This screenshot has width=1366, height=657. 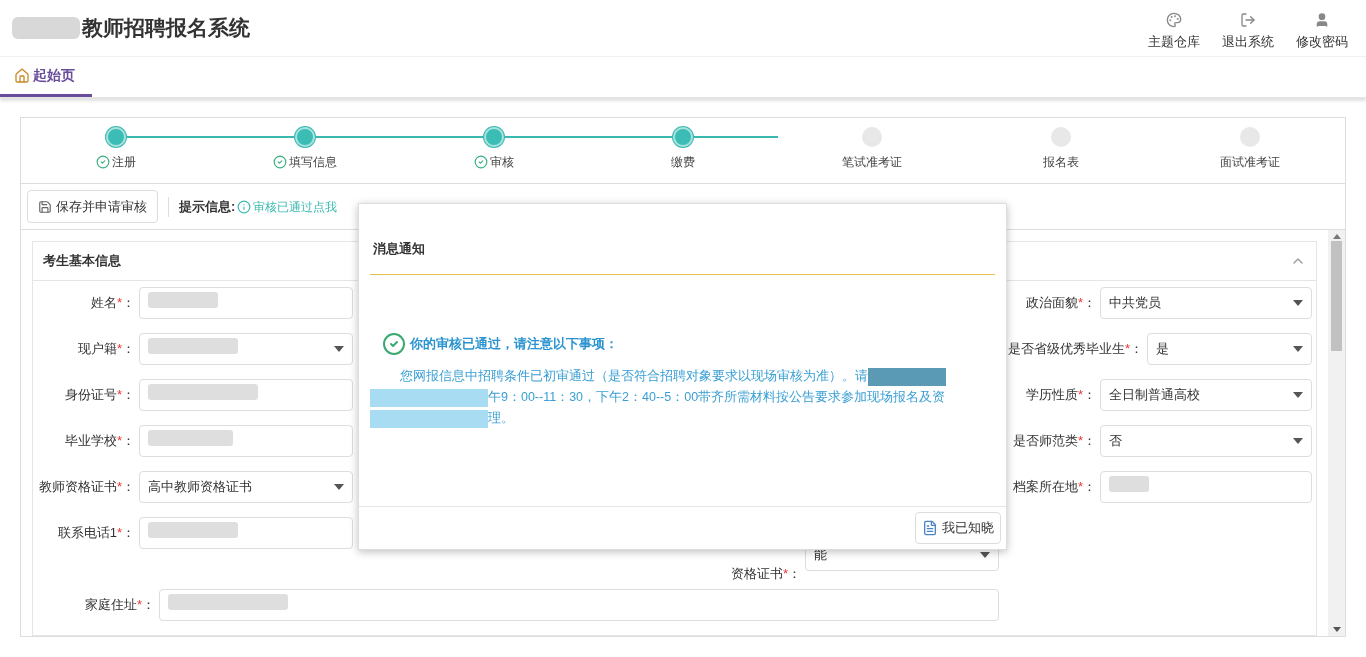 What do you see at coordinates (1336, 629) in the screenshot?
I see `scroll-down-arrow-icon` at bounding box center [1336, 629].